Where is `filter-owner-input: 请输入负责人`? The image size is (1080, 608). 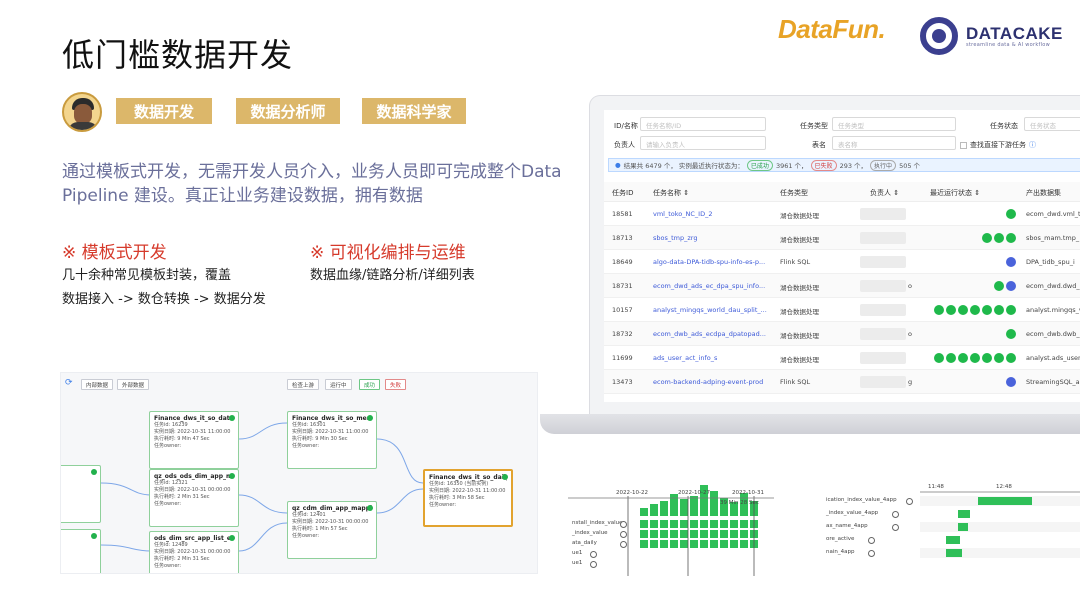 filter-owner-input: 请输入负责人 is located at coordinates (703, 143).